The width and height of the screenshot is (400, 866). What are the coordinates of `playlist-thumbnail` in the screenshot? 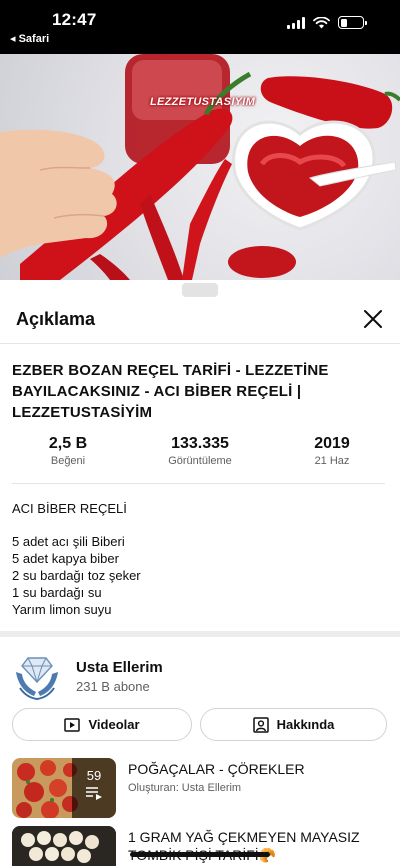 It's located at (64, 846).